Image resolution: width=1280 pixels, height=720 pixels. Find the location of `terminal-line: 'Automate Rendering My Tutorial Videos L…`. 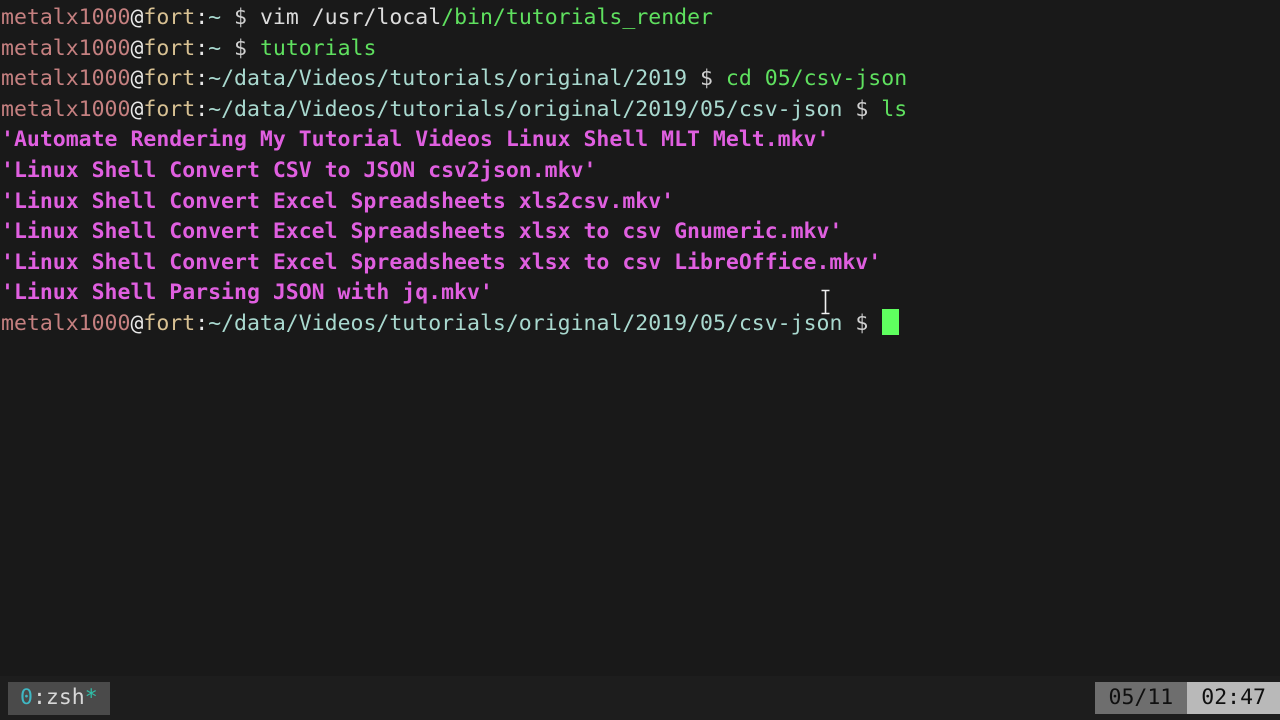

terminal-line: 'Automate Rendering My Tutorial Videos L… is located at coordinates (640, 140).